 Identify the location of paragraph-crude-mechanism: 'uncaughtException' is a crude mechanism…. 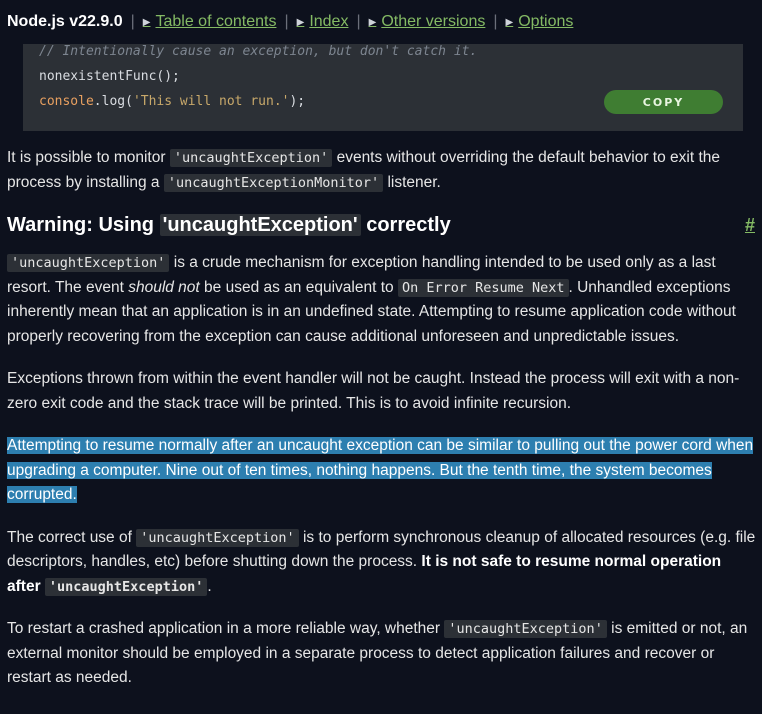
(371, 299).